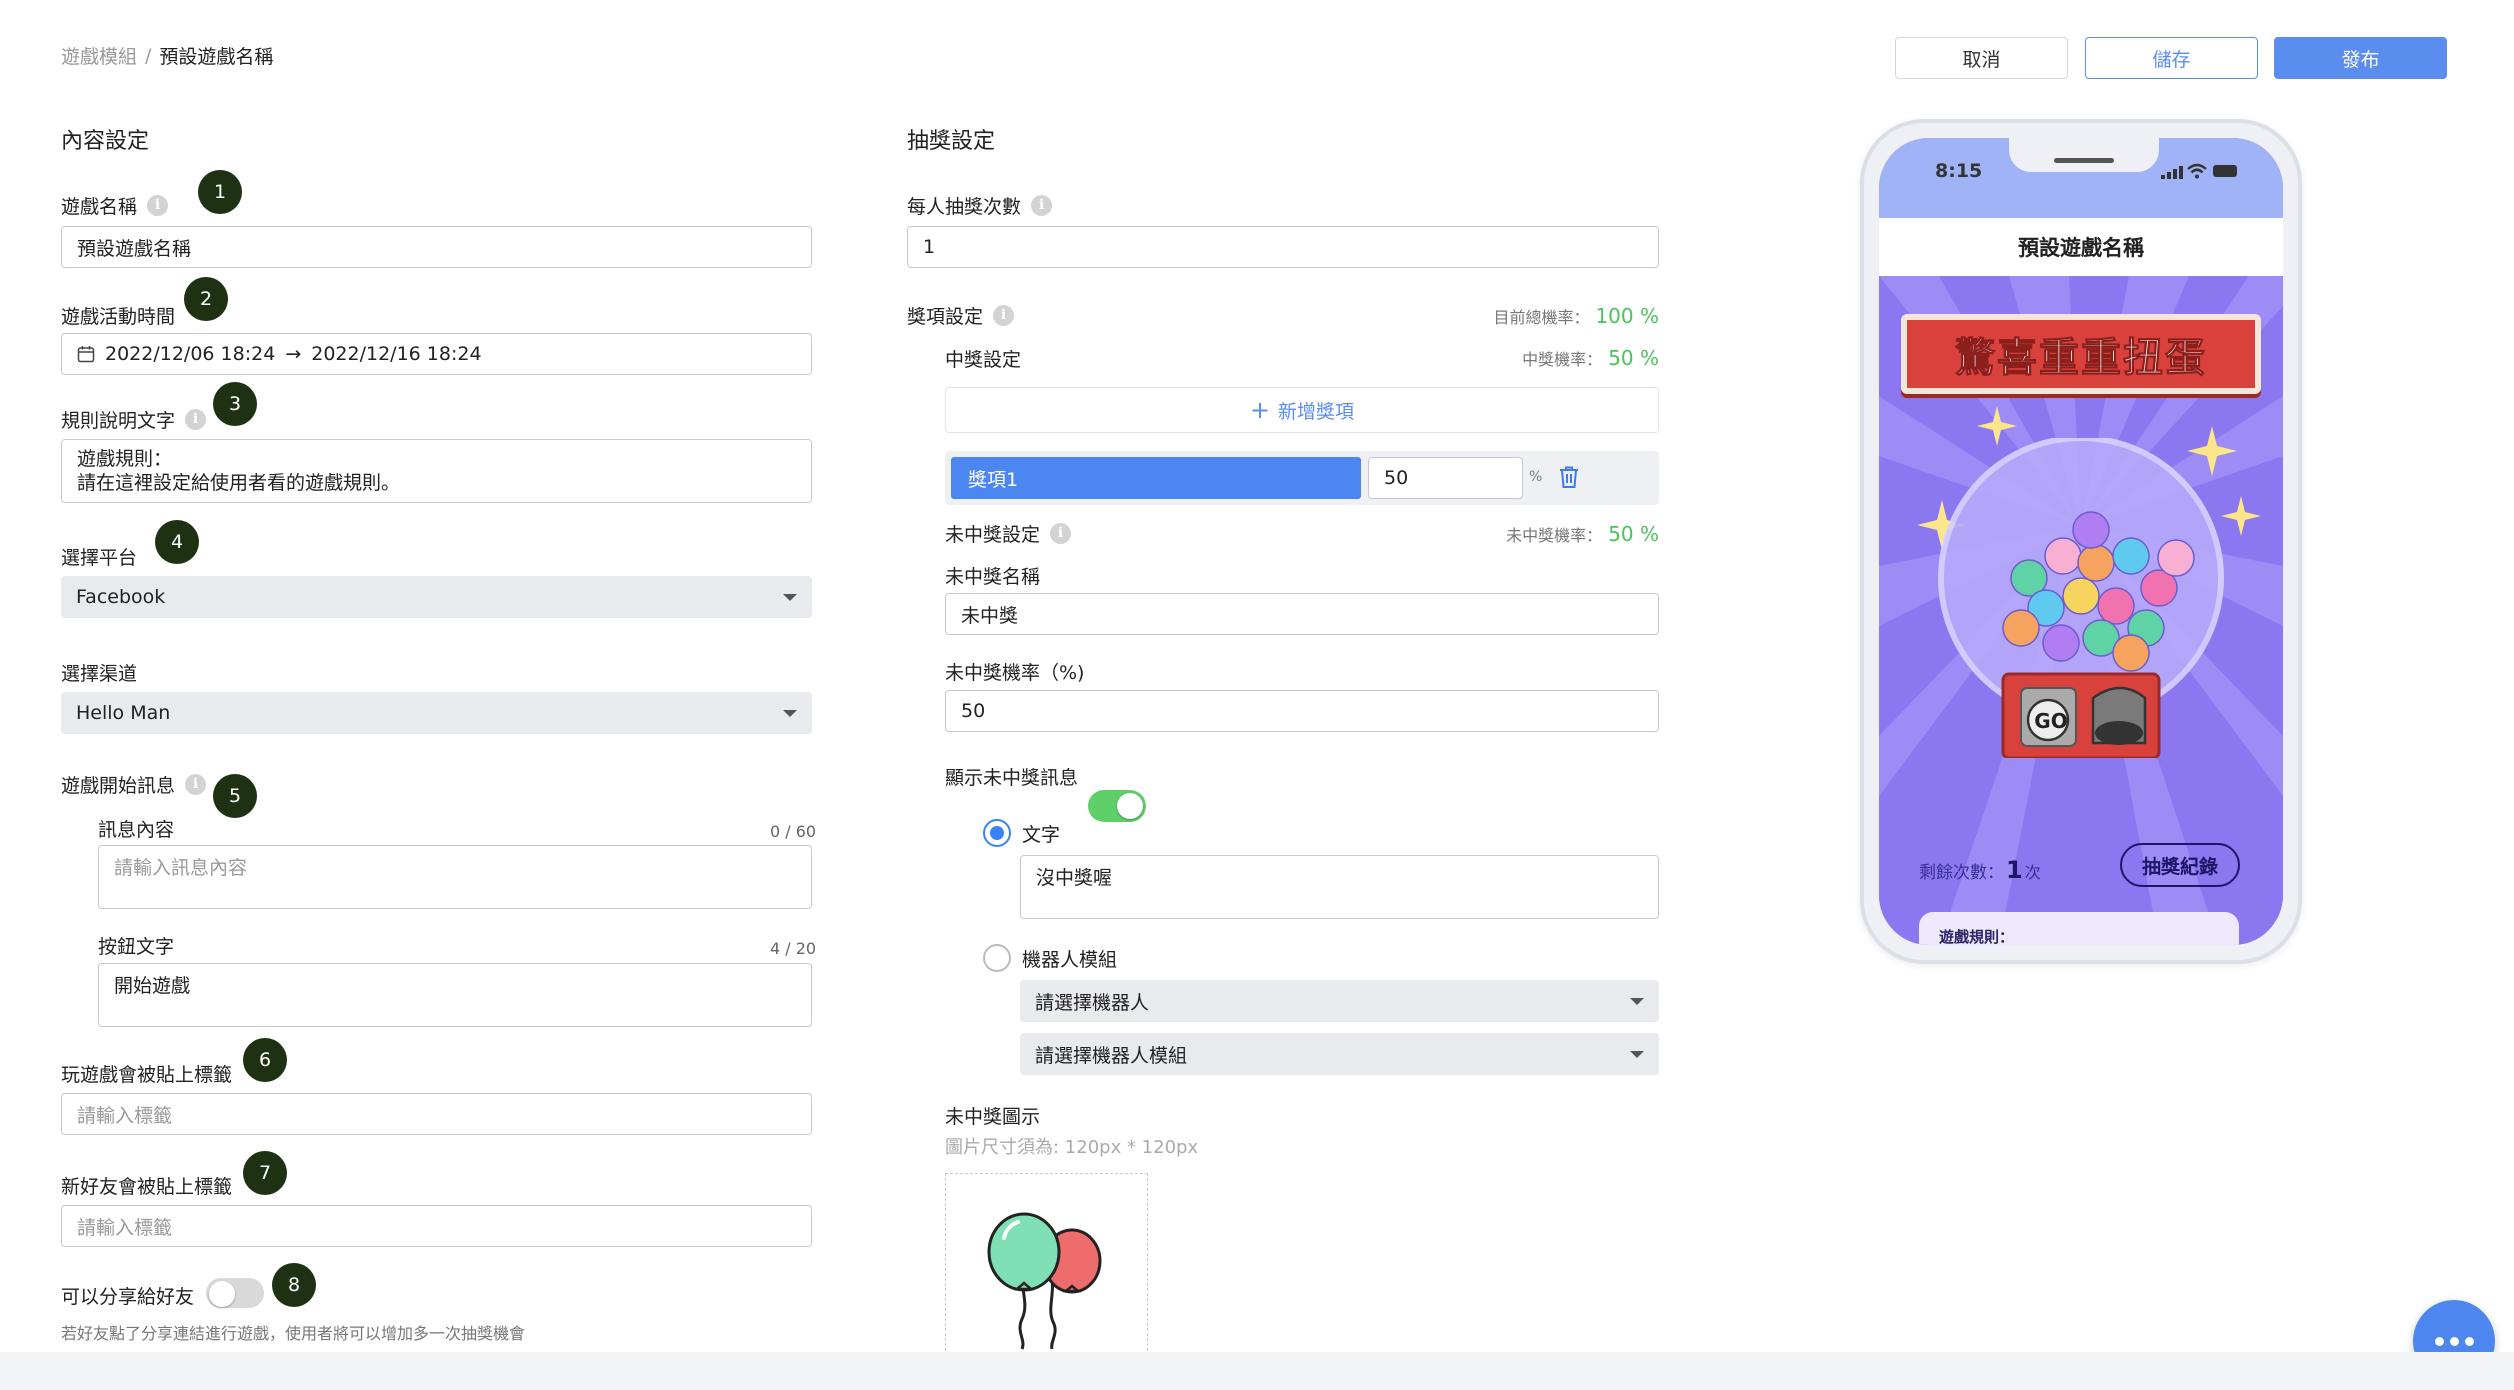  What do you see at coordinates (436, 247) in the screenshot?
I see `game-name-input: 預設遊戲名稱` at bounding box center [436, 247].